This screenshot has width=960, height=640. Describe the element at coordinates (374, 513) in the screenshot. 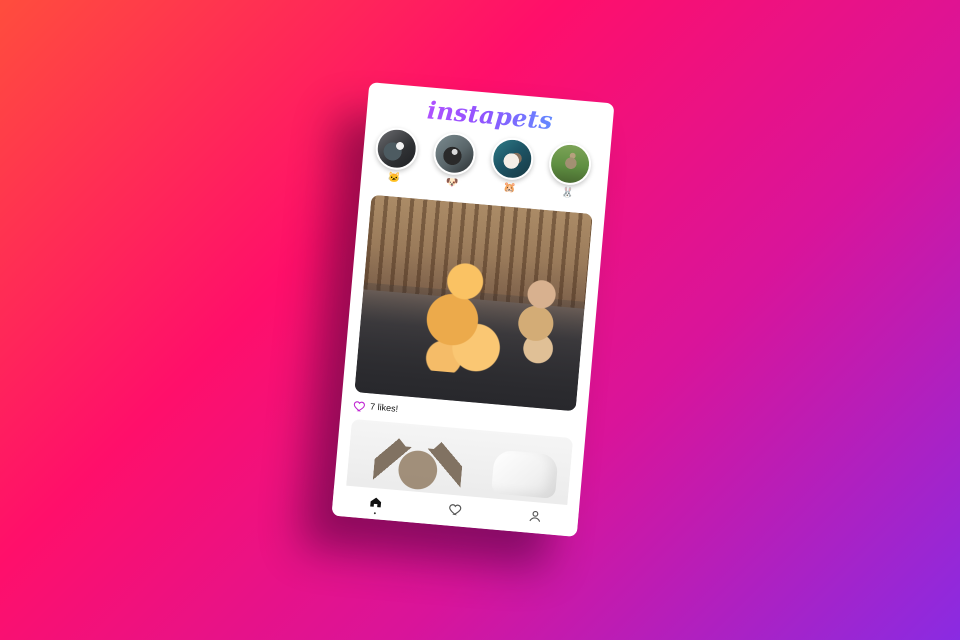

I see `active-indicator` at that location.